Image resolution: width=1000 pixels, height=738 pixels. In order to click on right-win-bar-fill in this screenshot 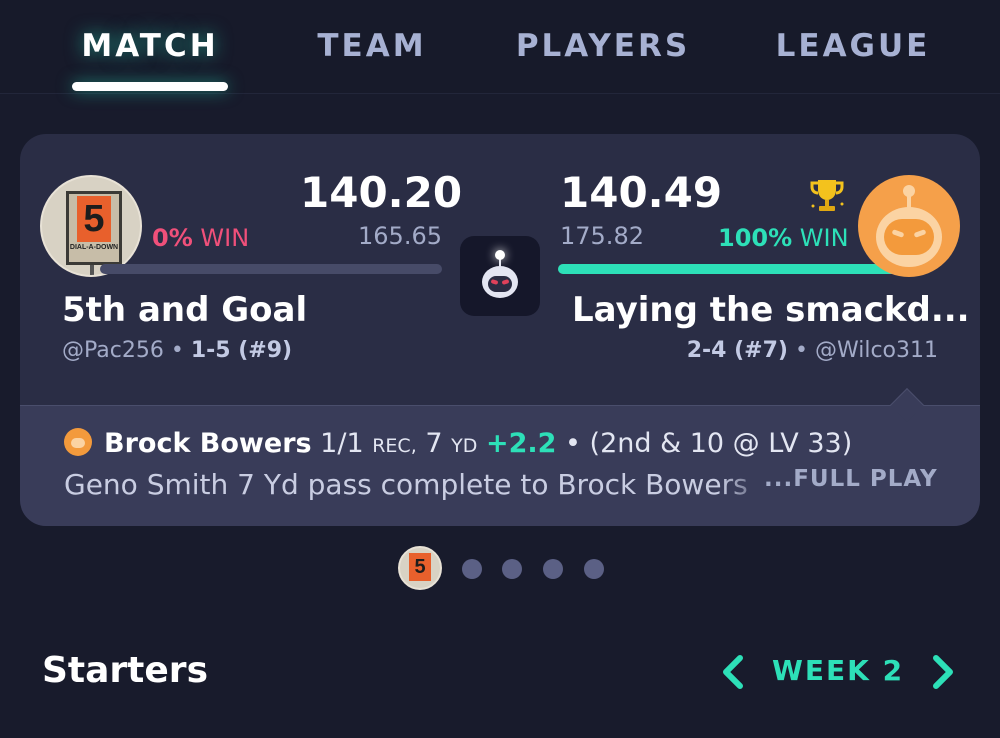, I will do `click(729, 269)`.